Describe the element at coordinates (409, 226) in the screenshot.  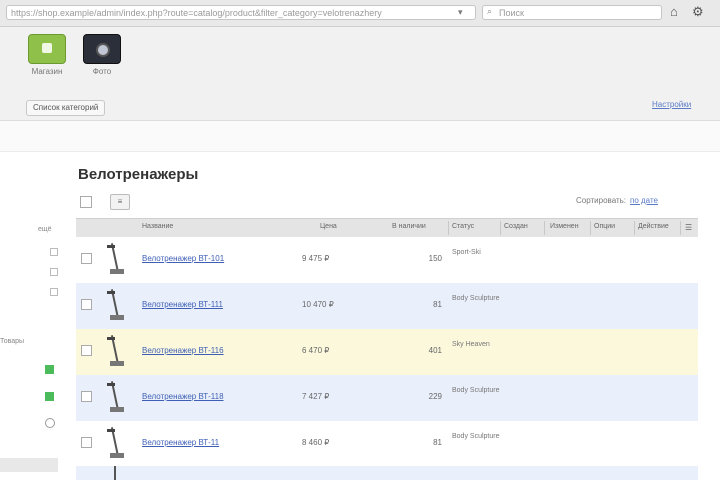
I see `col-header-stock: В наличии` at that location.